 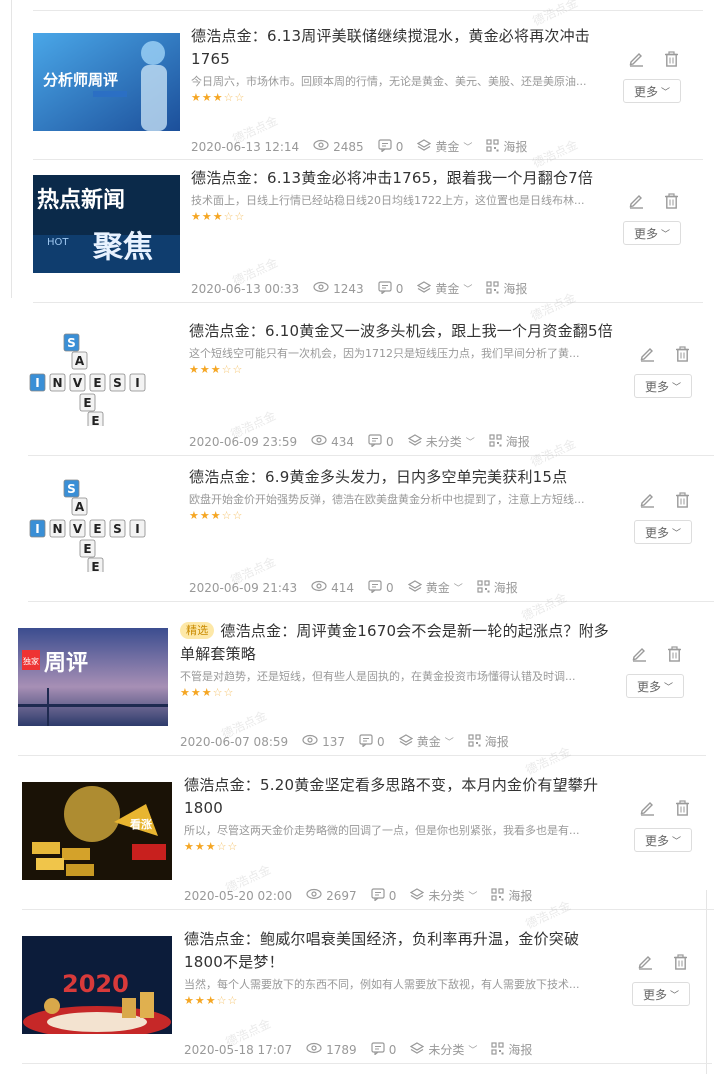 What do you see at coordinates (97, 831) in the screenshot?
I see `article-thumbnail: 看涨` at bounding box center [97, 831].